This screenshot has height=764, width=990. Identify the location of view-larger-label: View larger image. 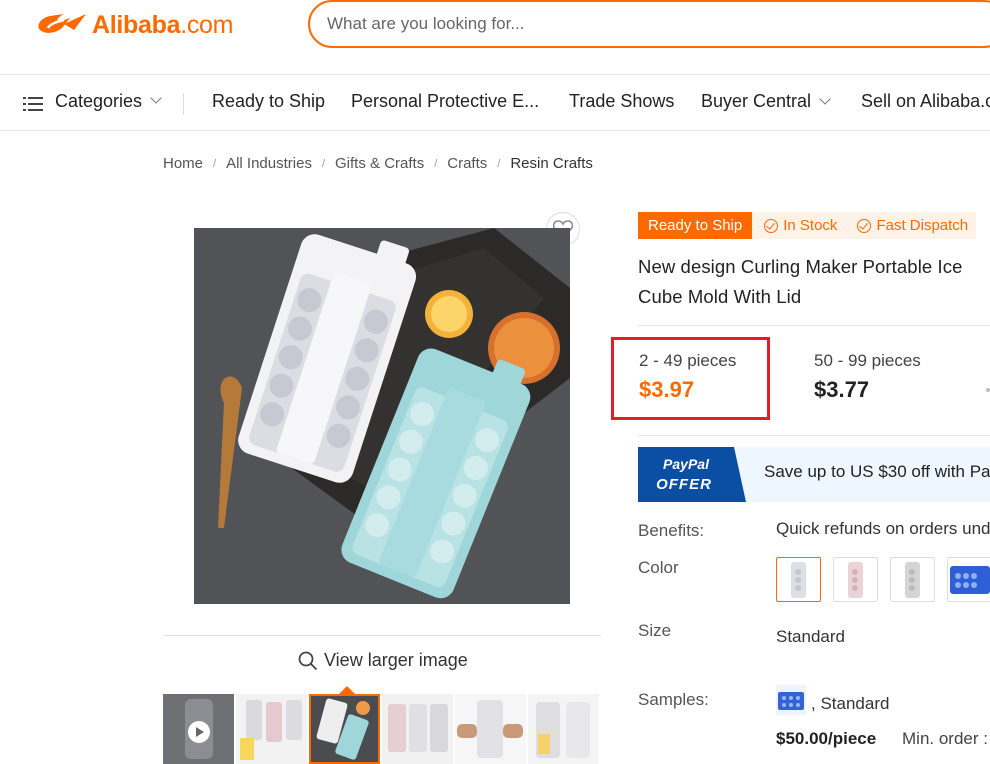
(396, 660).